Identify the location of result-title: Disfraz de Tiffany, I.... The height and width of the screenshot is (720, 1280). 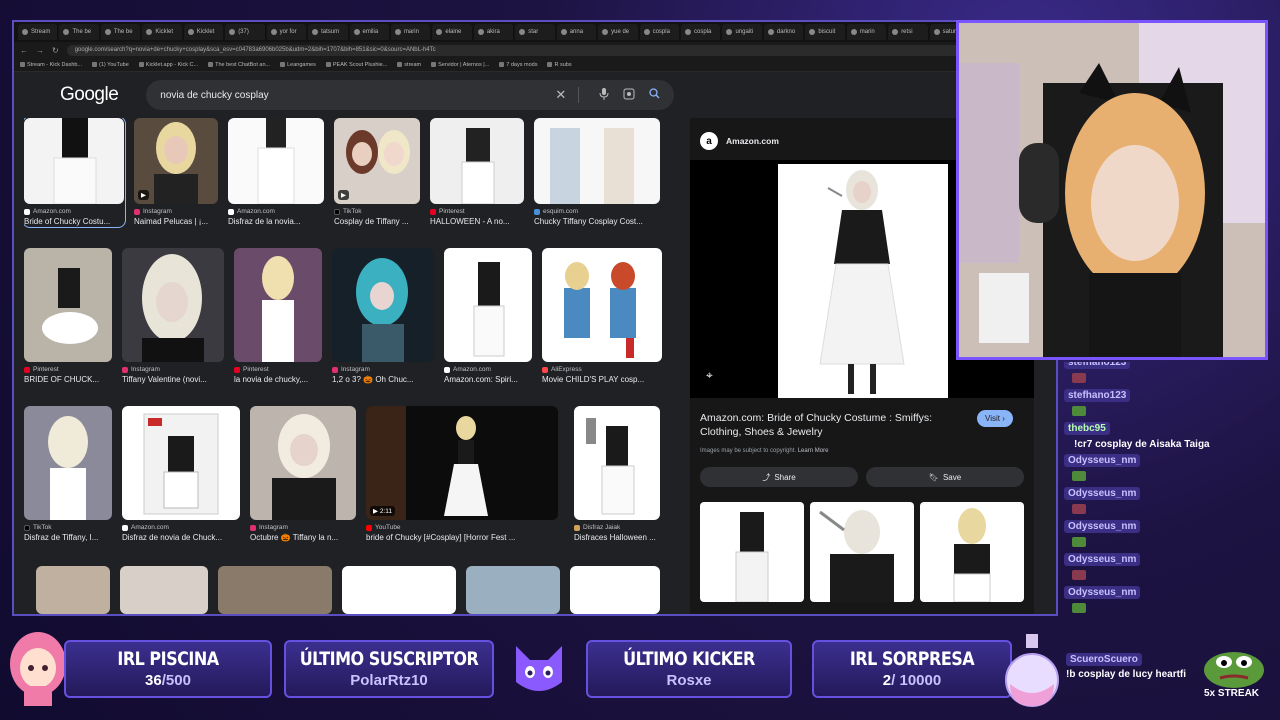
(68, 537).